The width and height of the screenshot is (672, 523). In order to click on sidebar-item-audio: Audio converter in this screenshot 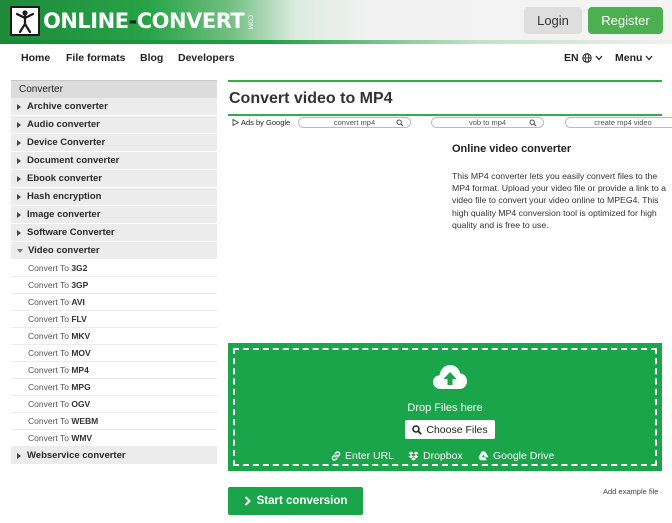, I will do `click(114, 125)`.